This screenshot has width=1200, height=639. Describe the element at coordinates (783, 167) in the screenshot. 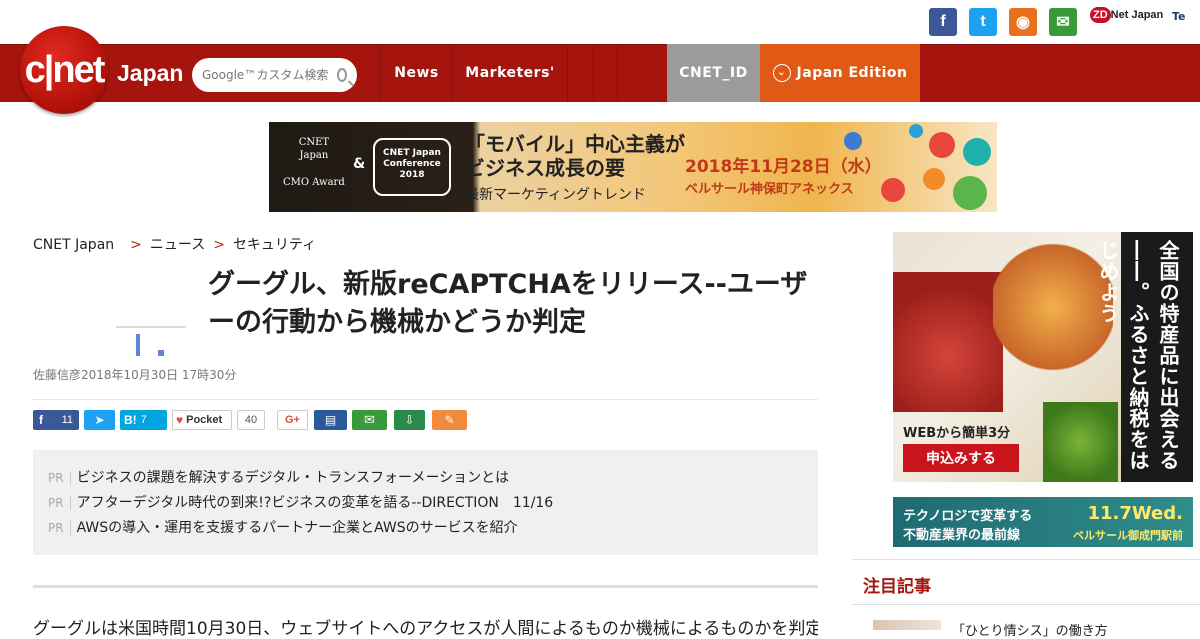

I see `banner-date: 2018年11月28日（水）` at that location.